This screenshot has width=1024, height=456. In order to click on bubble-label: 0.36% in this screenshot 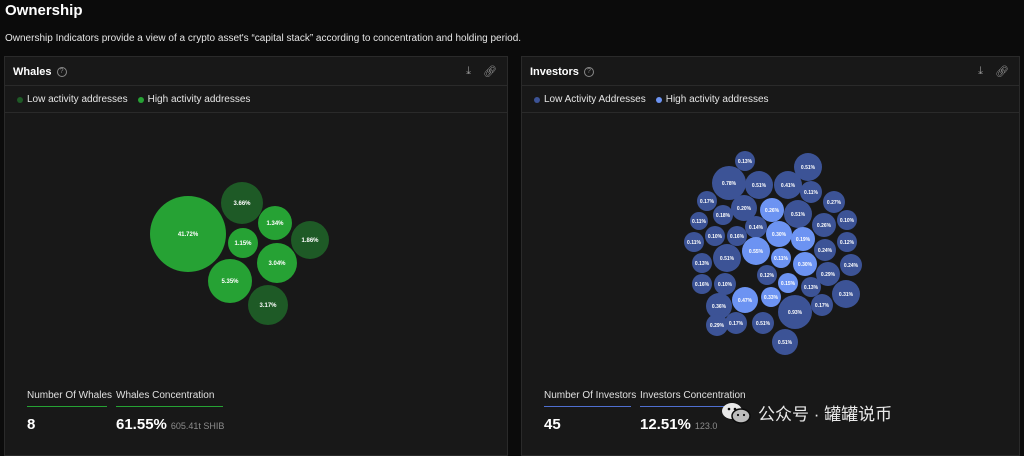, I will do `click(719, 307)`.